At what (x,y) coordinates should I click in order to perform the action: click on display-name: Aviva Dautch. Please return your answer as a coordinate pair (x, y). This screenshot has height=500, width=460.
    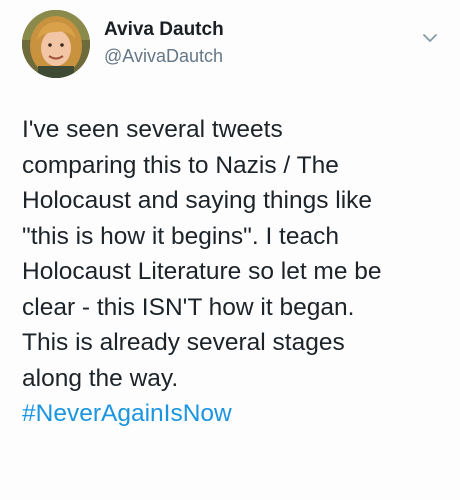
    Looking at the image, I should click on (164, 30).